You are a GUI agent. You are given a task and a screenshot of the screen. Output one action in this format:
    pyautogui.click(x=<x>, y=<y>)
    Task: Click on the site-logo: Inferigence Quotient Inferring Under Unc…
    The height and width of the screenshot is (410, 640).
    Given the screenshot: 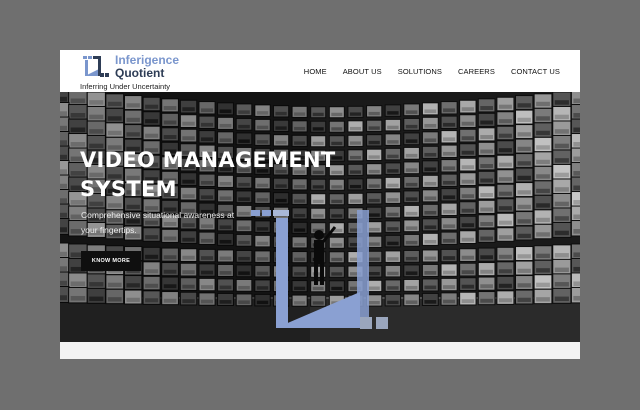 What is the action you would take?
    pyautogui.click(x=151, y=72)
    